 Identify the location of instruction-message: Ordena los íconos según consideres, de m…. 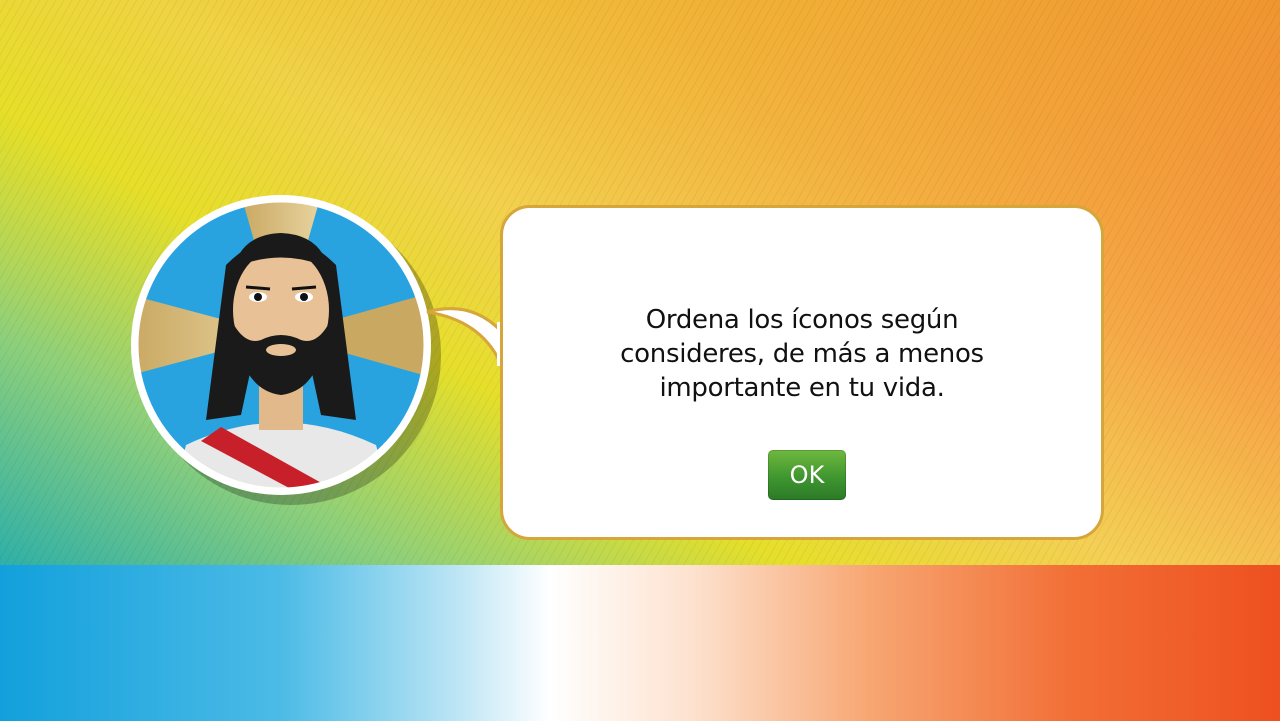
(802, 354).